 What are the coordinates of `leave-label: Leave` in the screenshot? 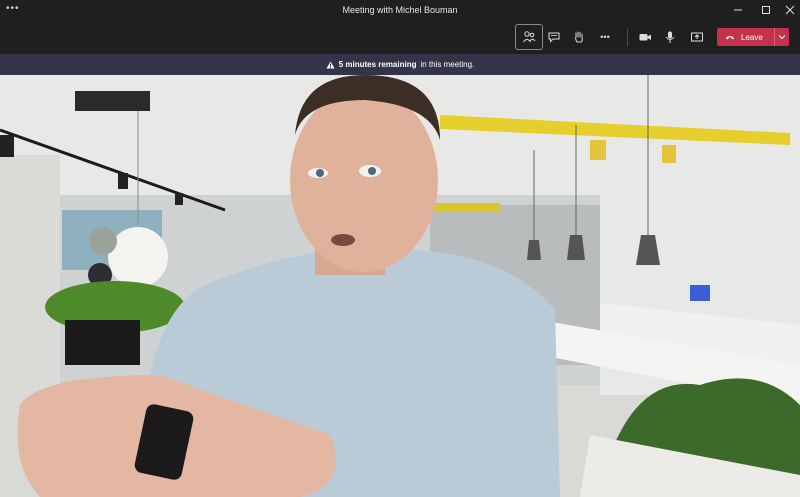 It's located at (752, 37).